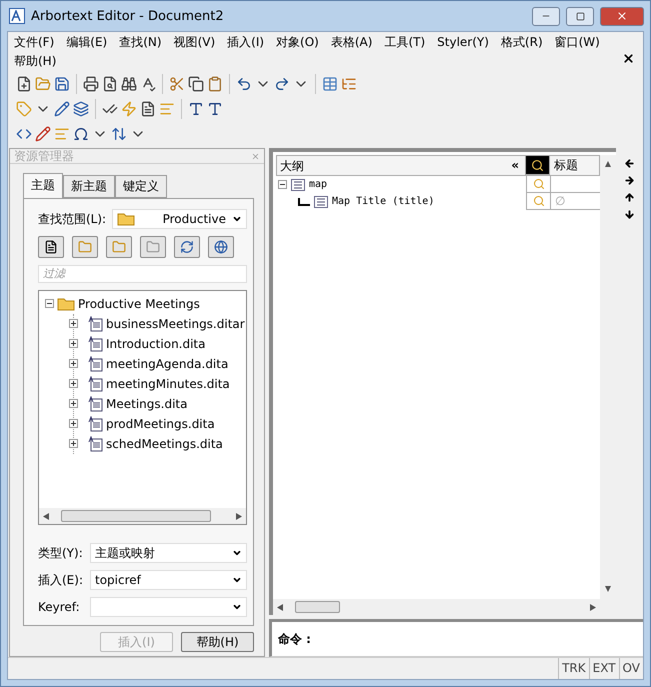 The height and width of the screenshot is (687, 651). Describe the element at coordinates (608, 164) in the screenshot. I see `scroll-up-icon` at that location.